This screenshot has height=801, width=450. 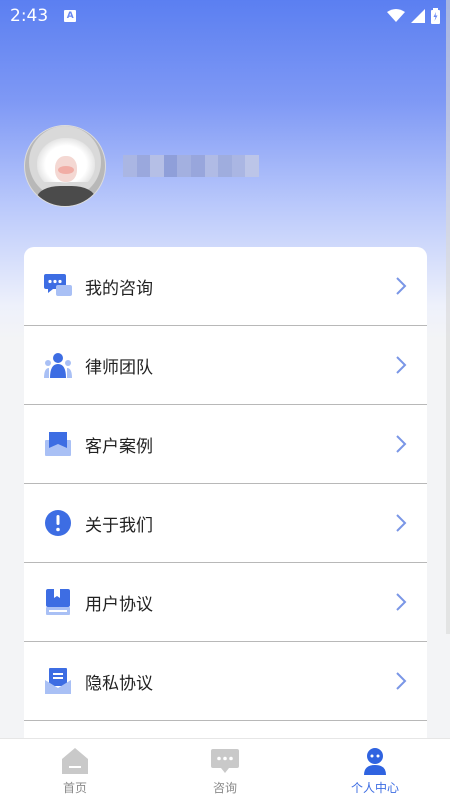 What do you see at coordinates (396, 15) in the screenshot?
I see `wifi-icon` at bounding box center [396, 15].